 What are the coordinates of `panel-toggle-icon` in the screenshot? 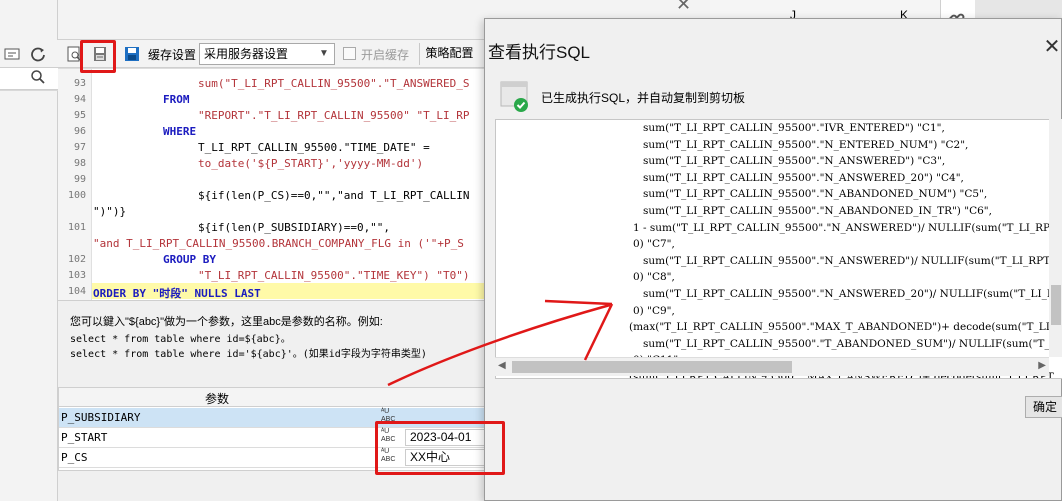 It's located at (12, 54).